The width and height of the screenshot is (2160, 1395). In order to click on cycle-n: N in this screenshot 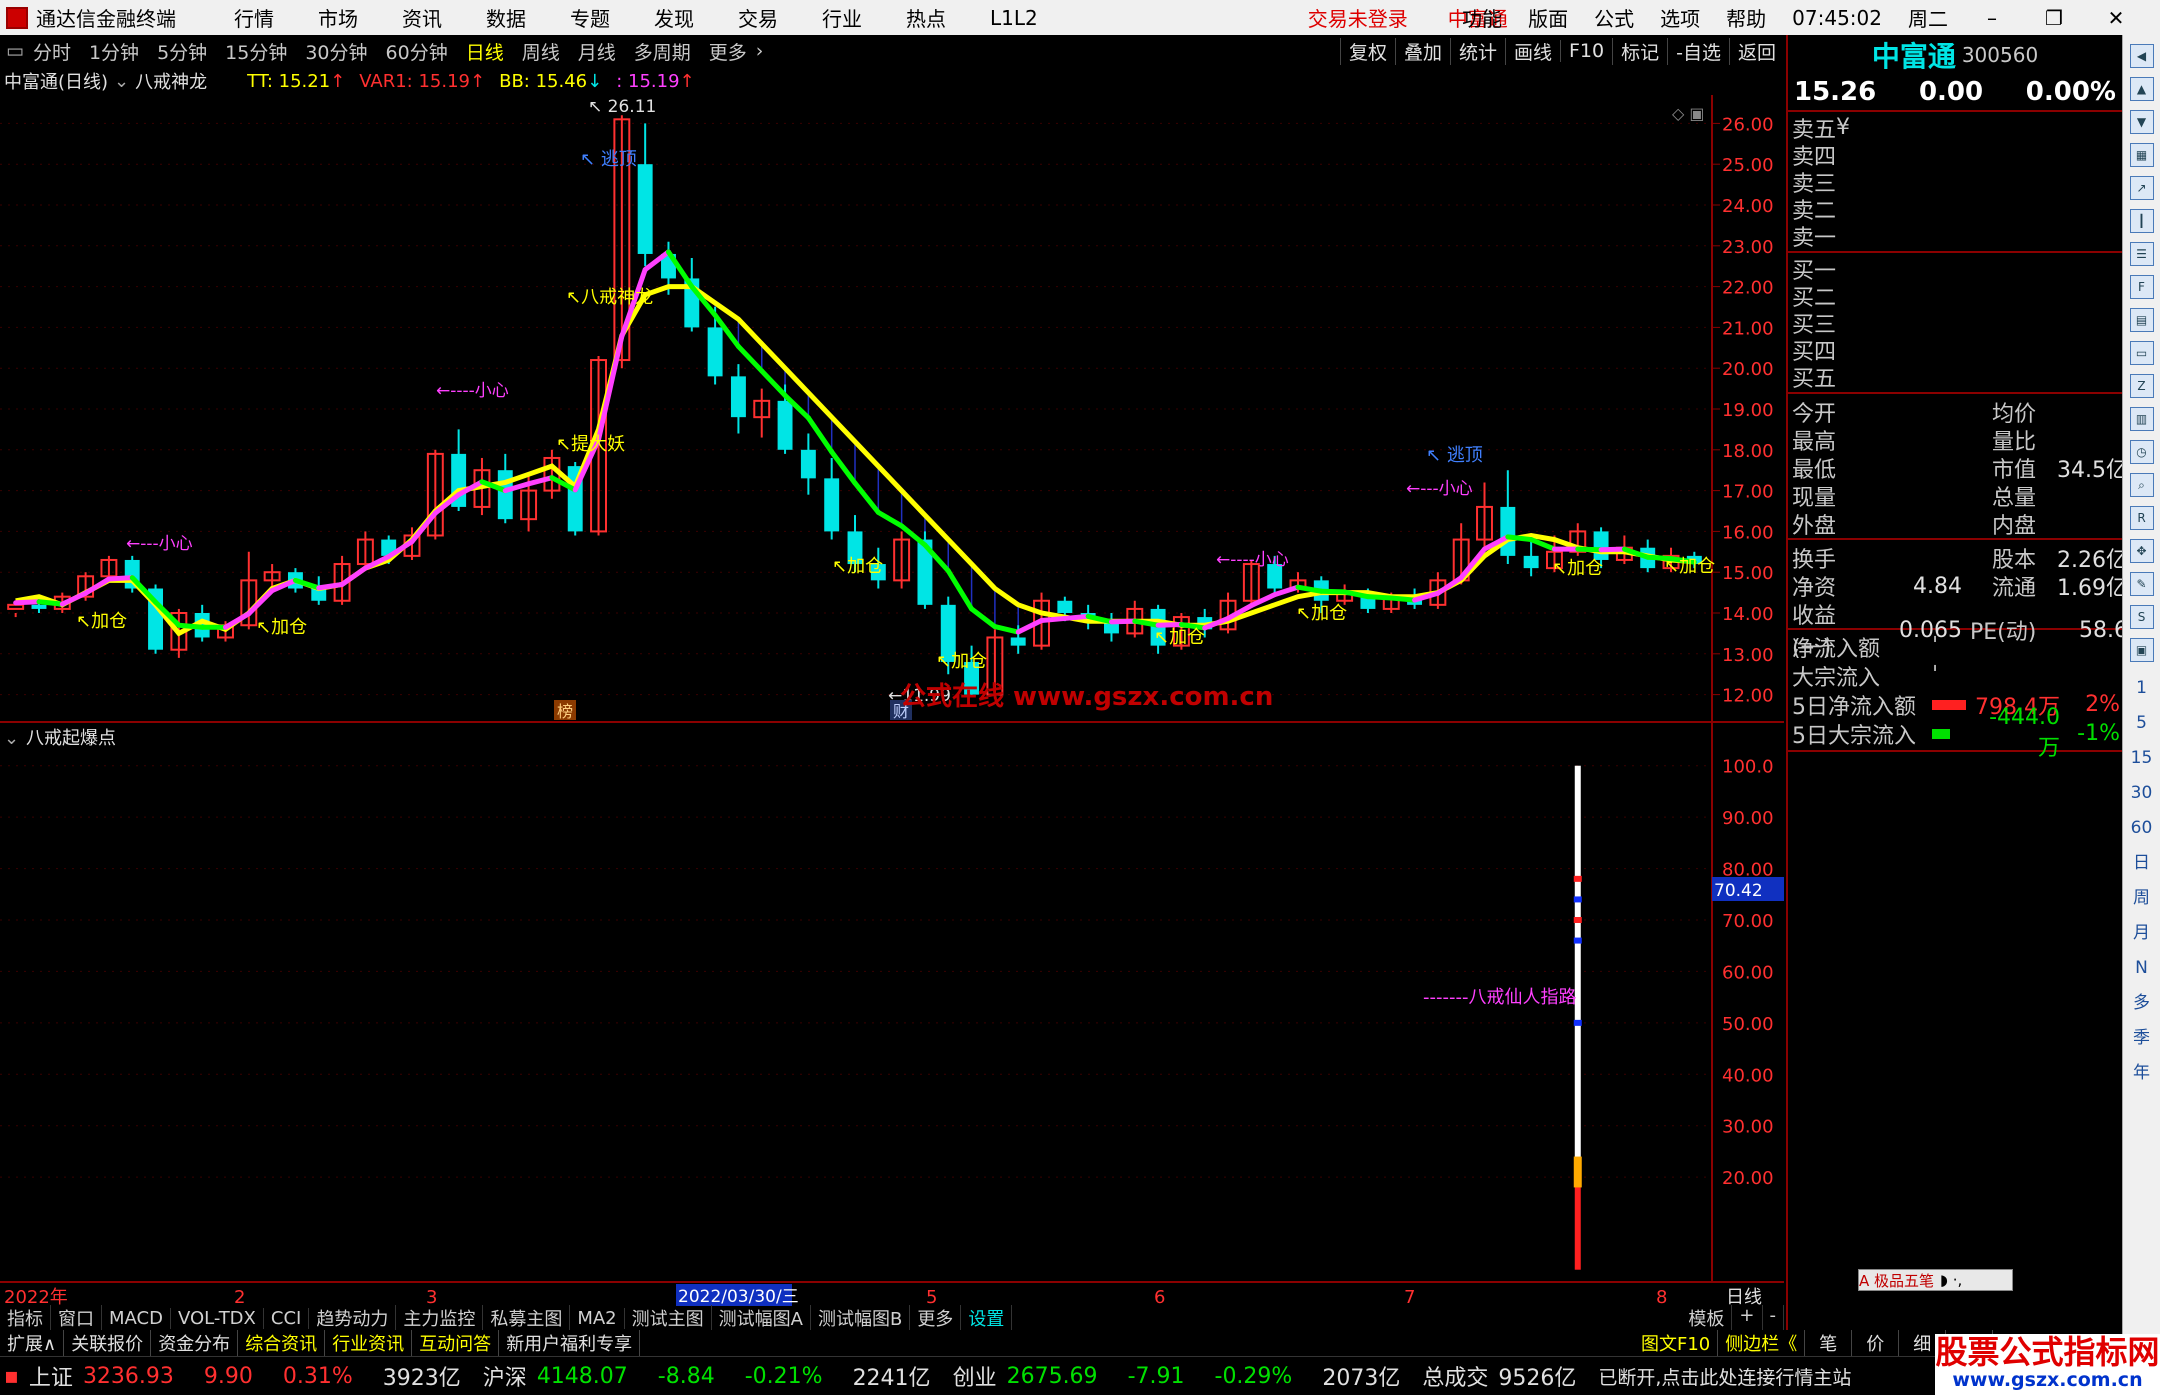, I will do `click(2141, 968)`.